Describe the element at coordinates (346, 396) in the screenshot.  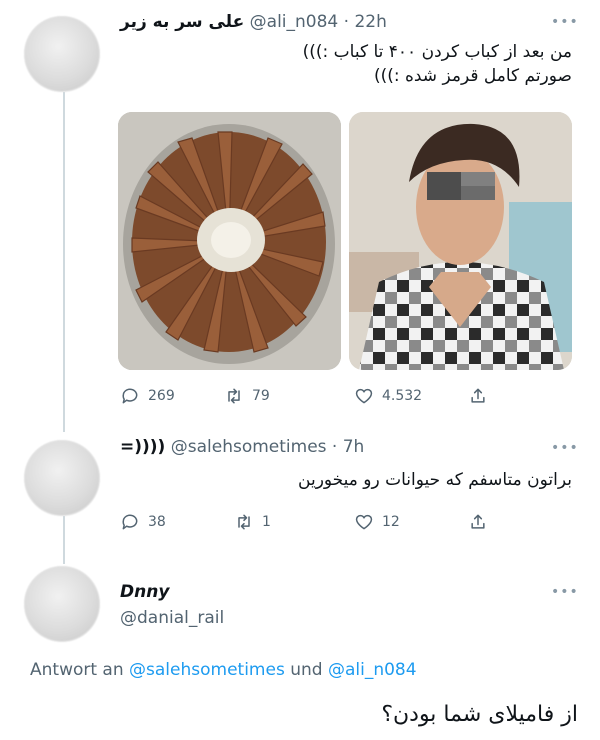
I see `tweet-actions: 269 79 4.532` at that location.